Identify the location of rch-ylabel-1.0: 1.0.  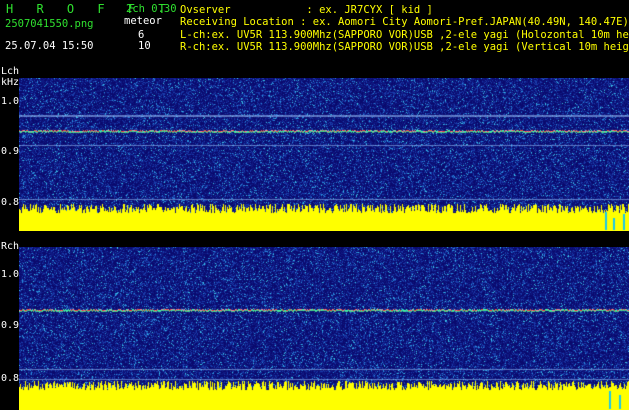
(10, 274).